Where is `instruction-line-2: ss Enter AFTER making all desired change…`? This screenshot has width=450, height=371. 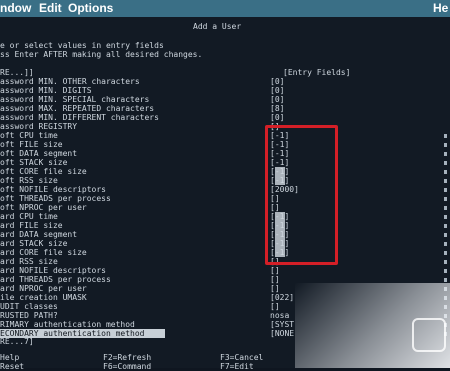 instruction-line-2: ss Enter AFTER making all desired change… is located at coordinates (101, 54).